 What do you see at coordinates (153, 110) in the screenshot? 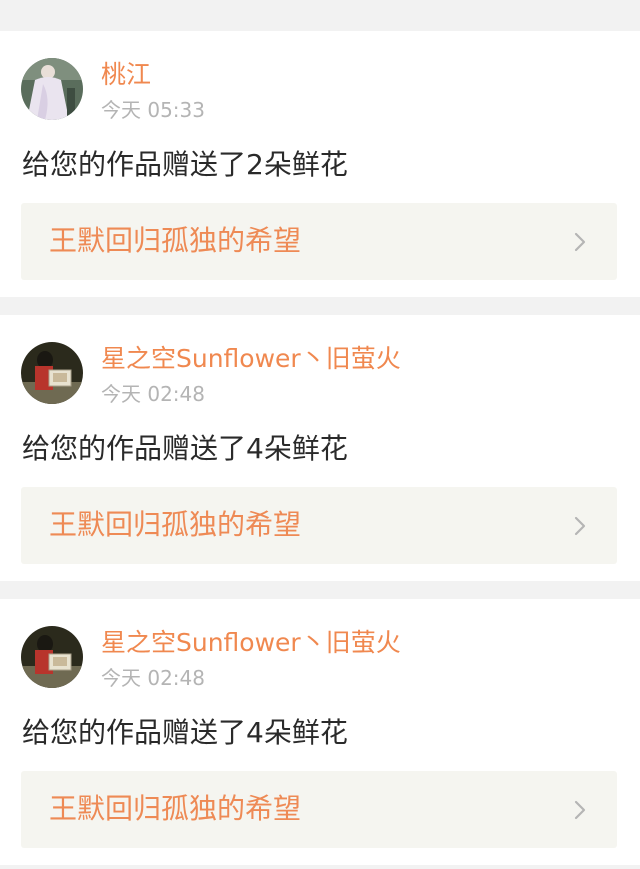
I see `timestamp: 今天 05:33` at bounding box center [153, 110].